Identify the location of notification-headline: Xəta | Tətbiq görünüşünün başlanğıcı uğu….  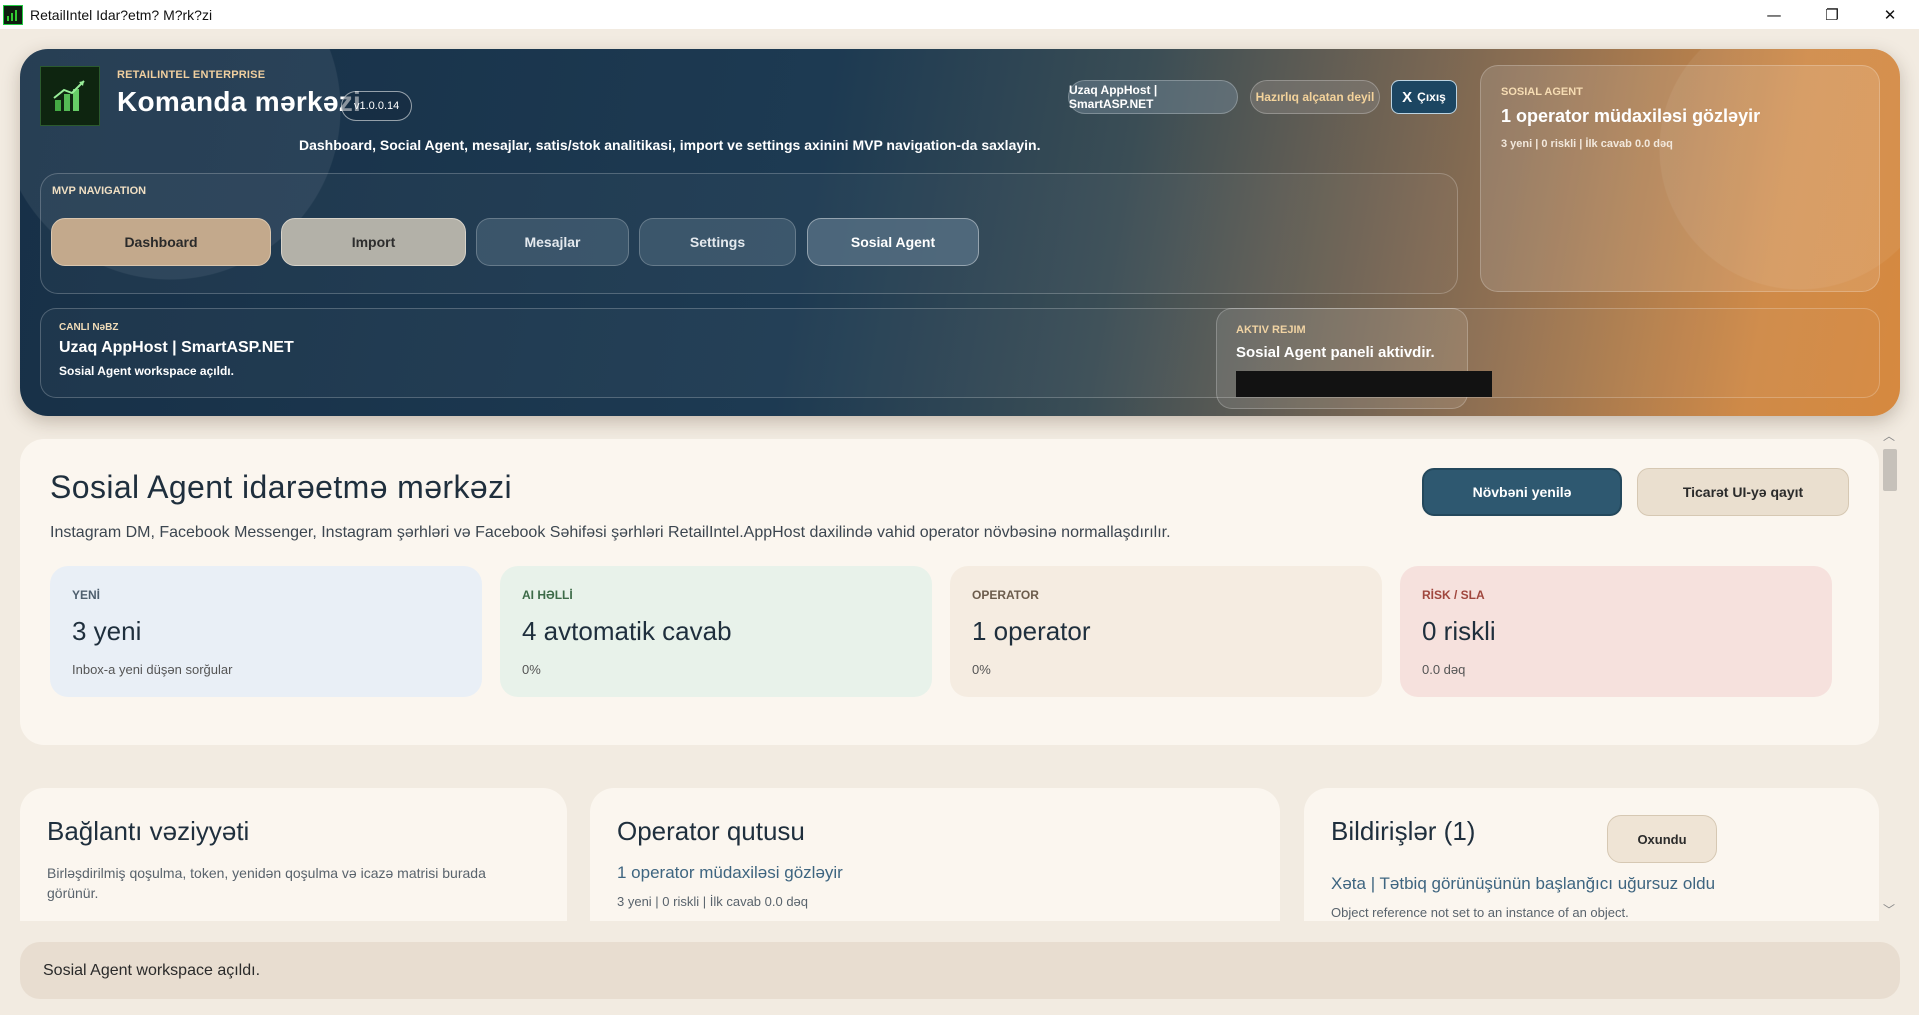
(1523, 884).